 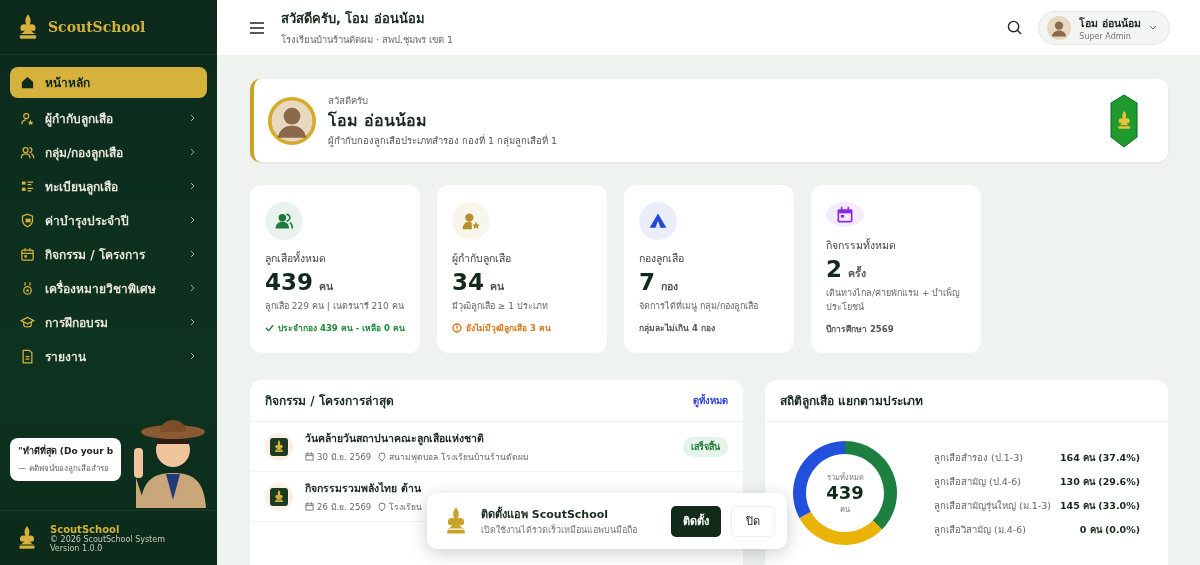 What do you see at coordinates (699, 306) in the screenshot?
I see `stat-detail: จัดการได้ที่เมนู กลุ่ม/กองลูกเสือ` at bounding box center [699, 306].